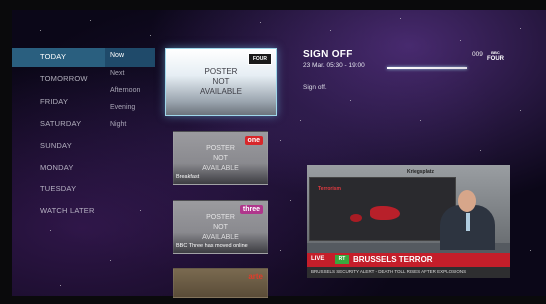  What do you see at coordinates (255, 276) in the screenshot?
I see `channel-logo: arte` at bounding box center [255, 276].